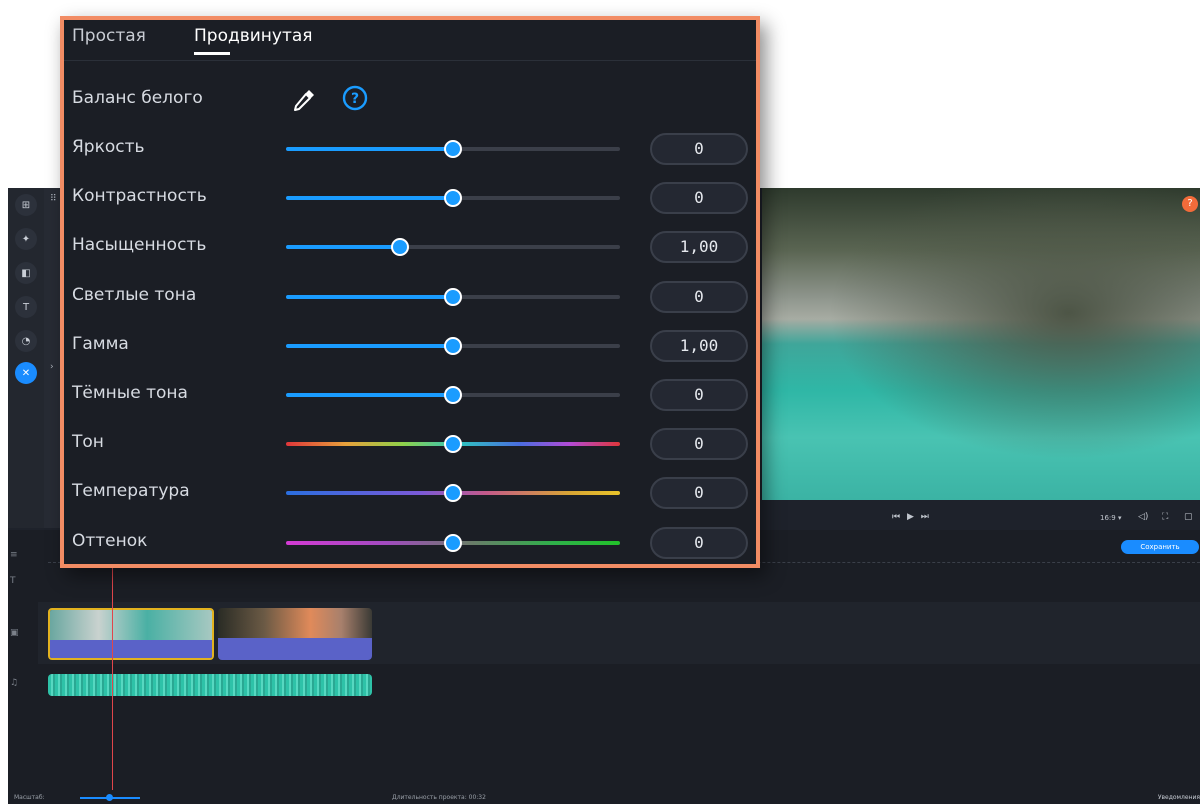 This screenshot has height=804, width=1200. Describe the element at coordinates (134, 295) in the screenshot. I see `slider-label: Светлые тона` at that location.